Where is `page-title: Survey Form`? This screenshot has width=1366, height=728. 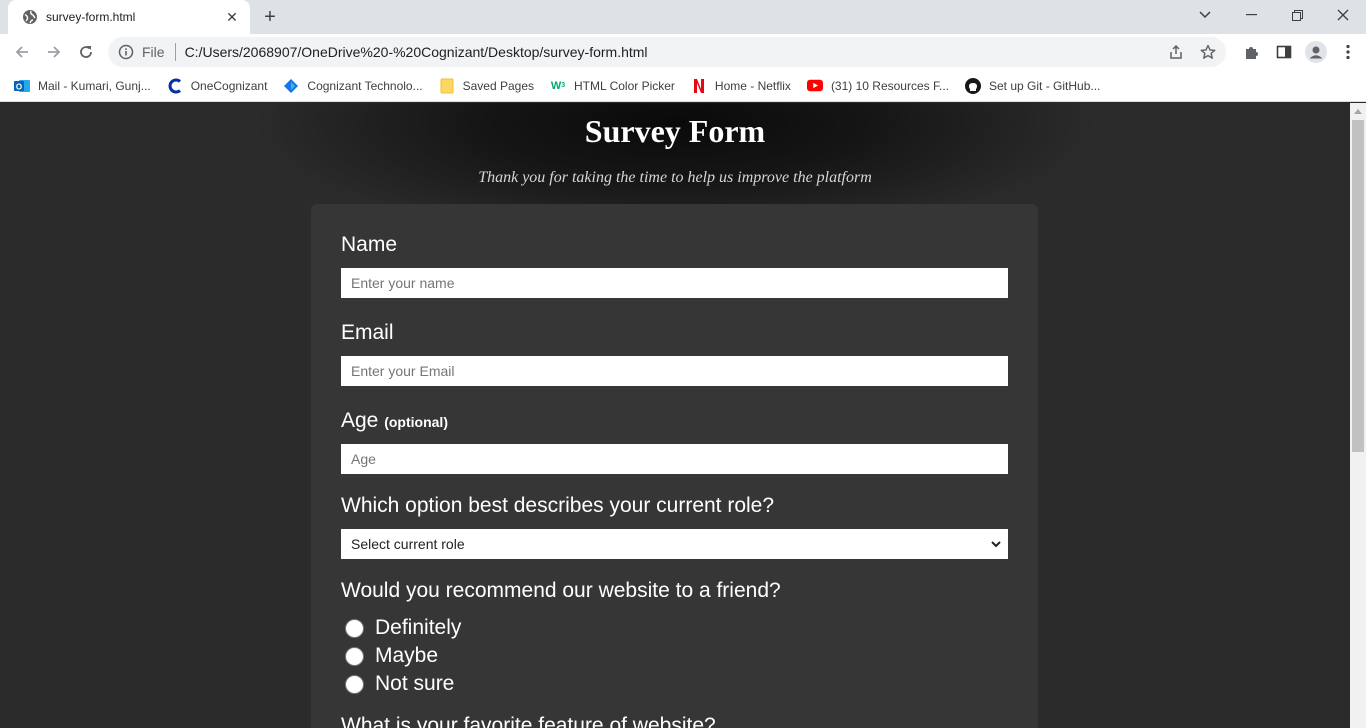 page-title: Survey Form is located at coordinates (675, 131).